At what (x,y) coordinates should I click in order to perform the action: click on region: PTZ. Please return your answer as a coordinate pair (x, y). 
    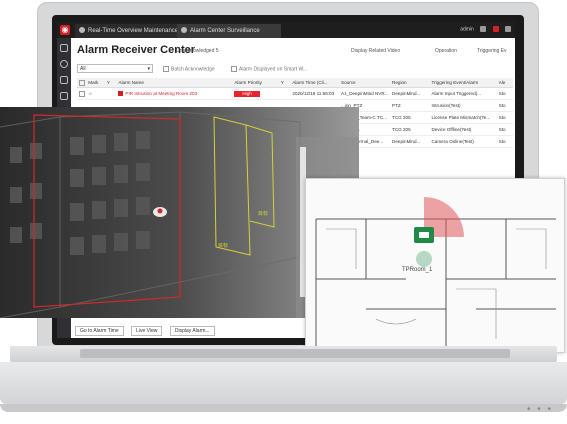
    Looking at the image, I should click on (410, 105).